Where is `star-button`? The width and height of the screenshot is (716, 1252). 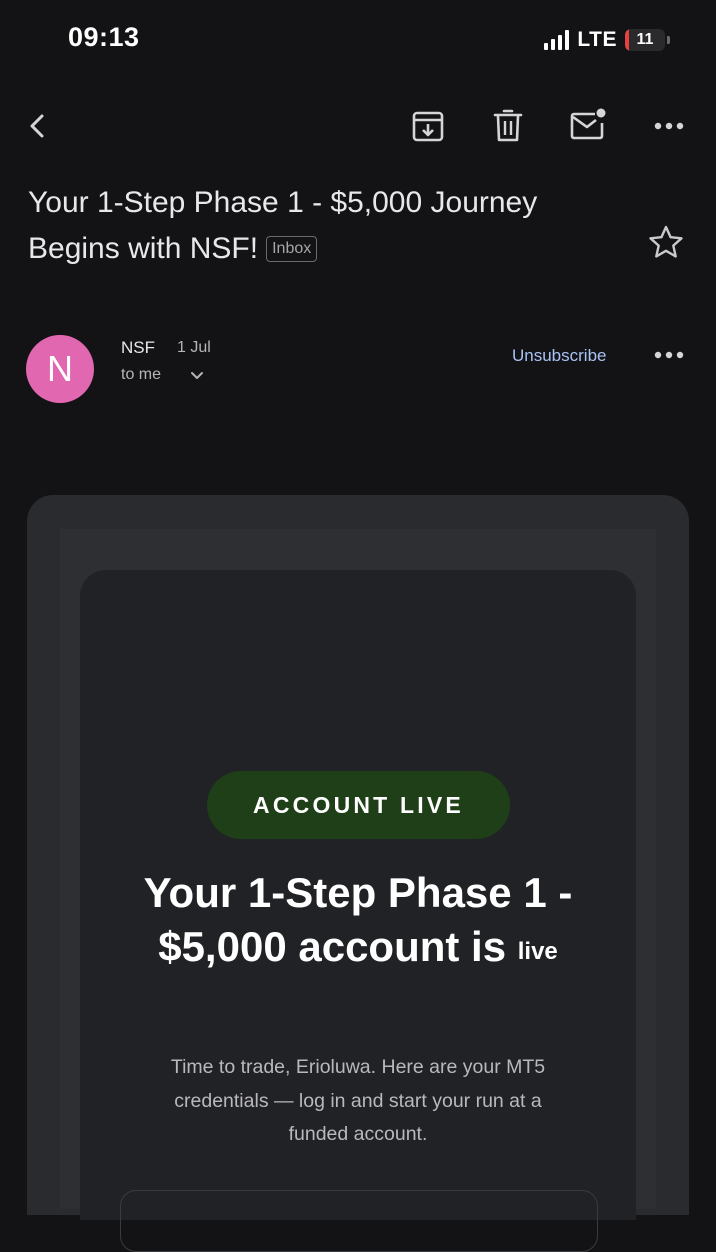
star-button is located at coordinates (666, 242).